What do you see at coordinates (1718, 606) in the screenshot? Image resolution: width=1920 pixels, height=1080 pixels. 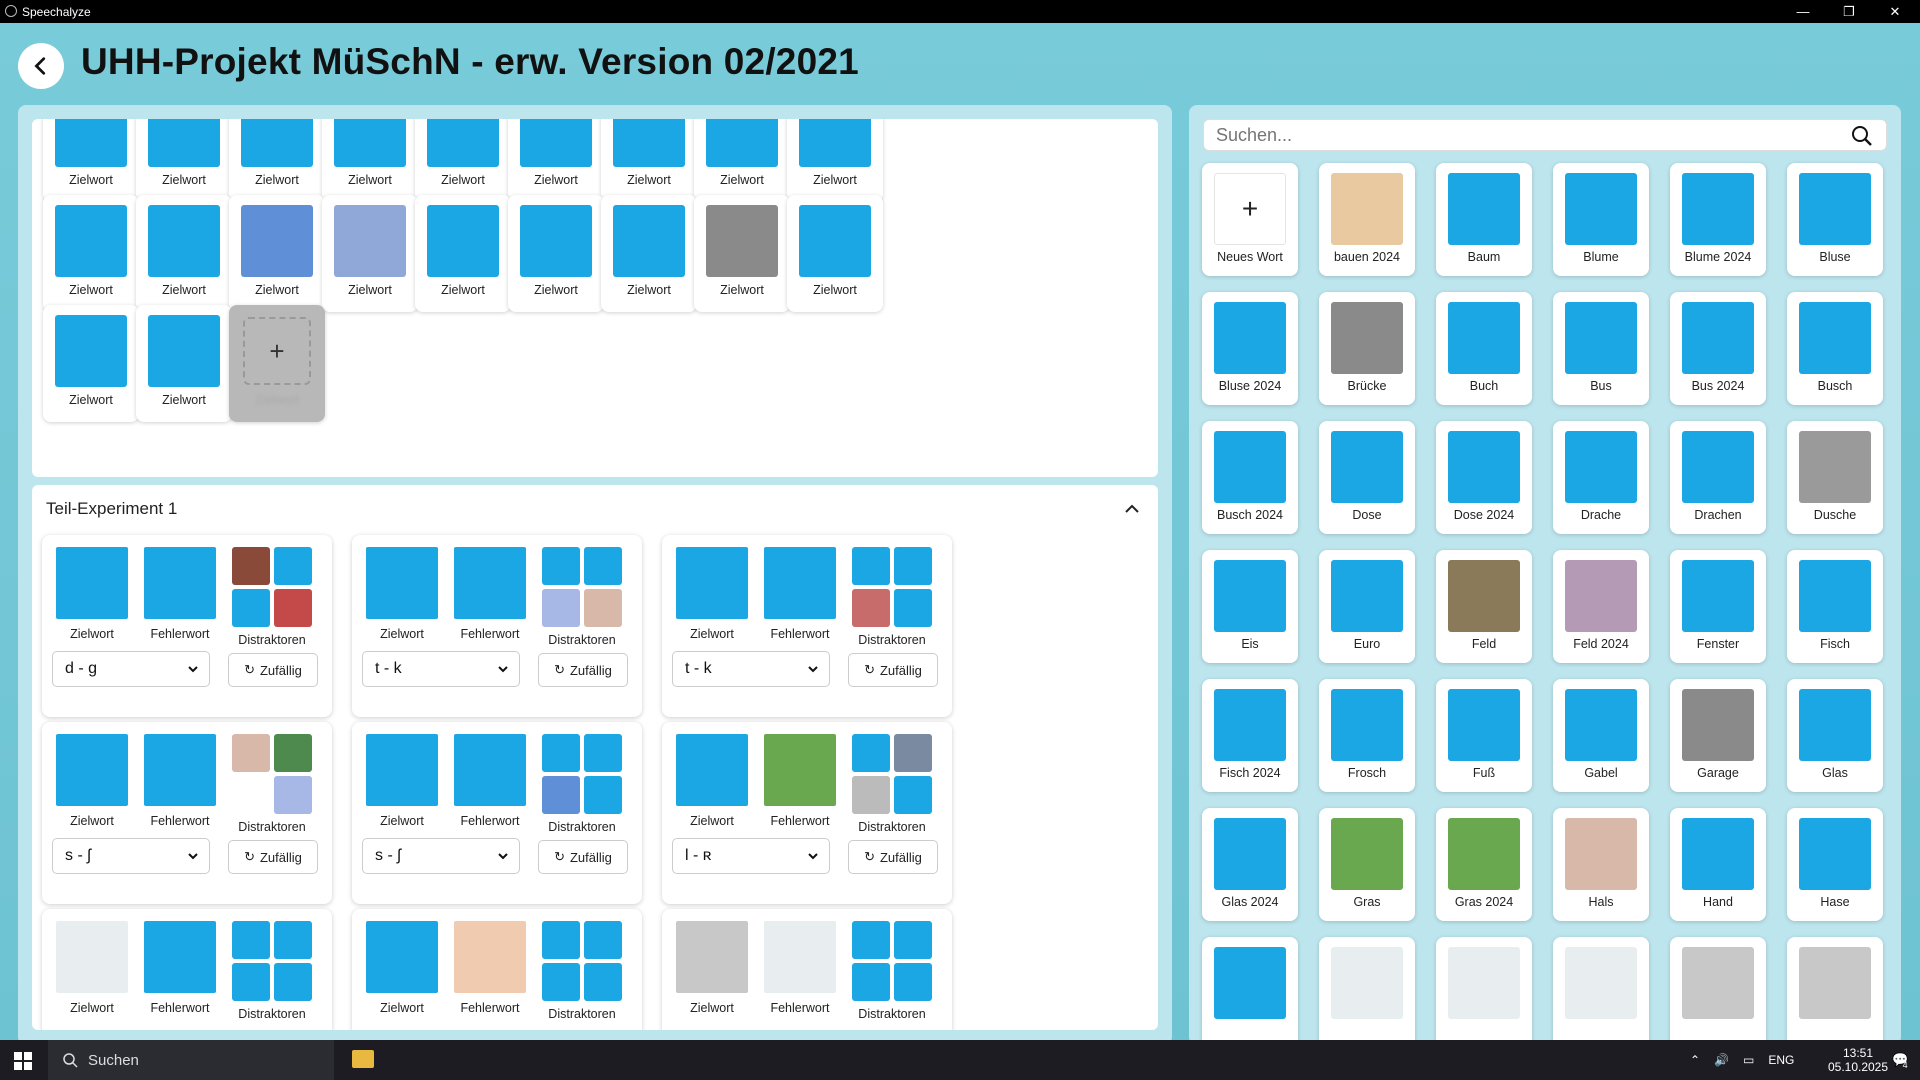 I see `library-word-tile: Fenster` at bounding box center [1718, 606].